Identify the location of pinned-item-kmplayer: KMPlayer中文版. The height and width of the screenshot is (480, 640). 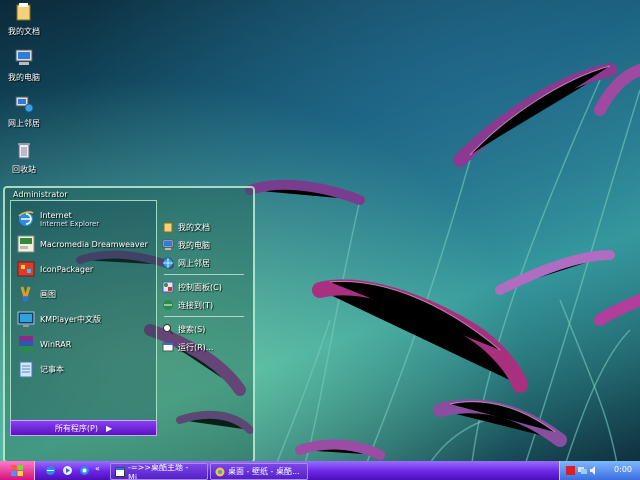
(59, 319).